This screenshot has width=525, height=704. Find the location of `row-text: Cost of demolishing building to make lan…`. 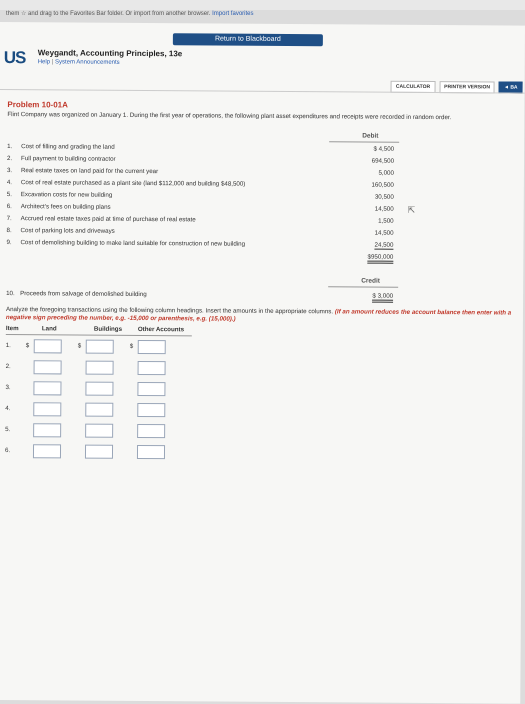

row-text: Cost of demolishing building to make lan… is located at coordinates (133, 243).